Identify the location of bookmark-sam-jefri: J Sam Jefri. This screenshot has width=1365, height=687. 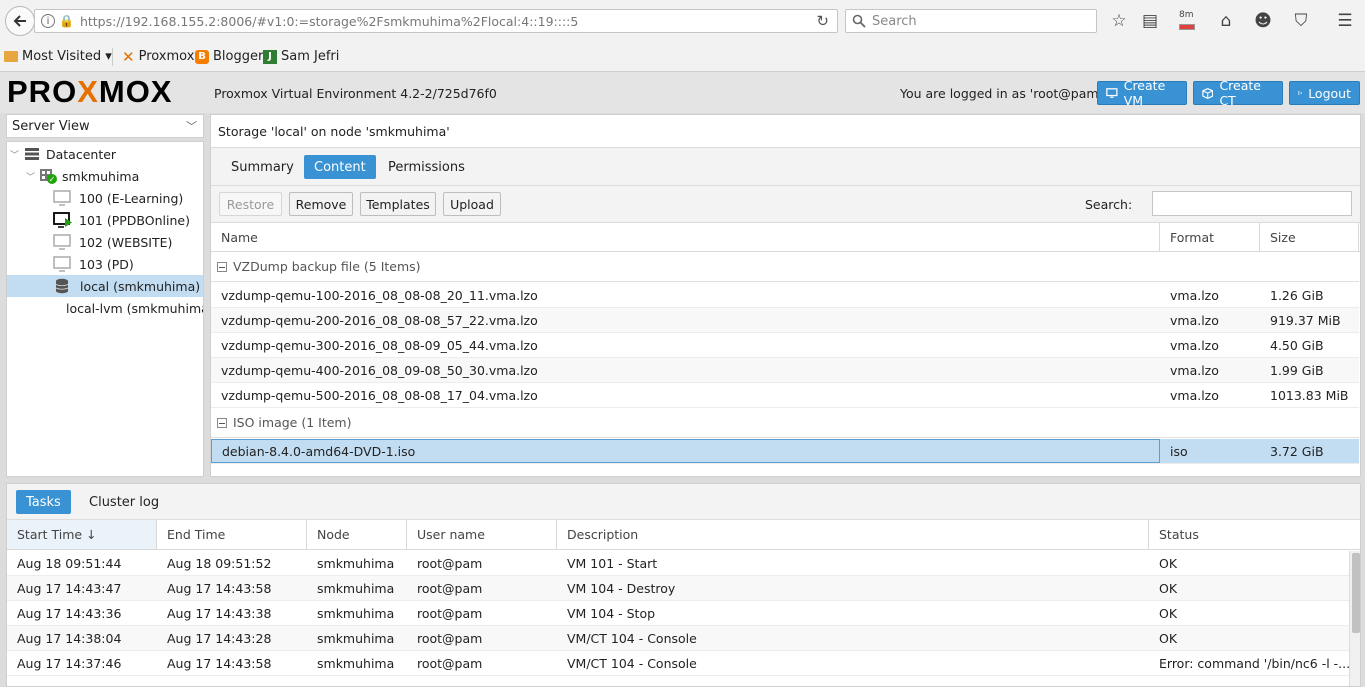
(301, 56).